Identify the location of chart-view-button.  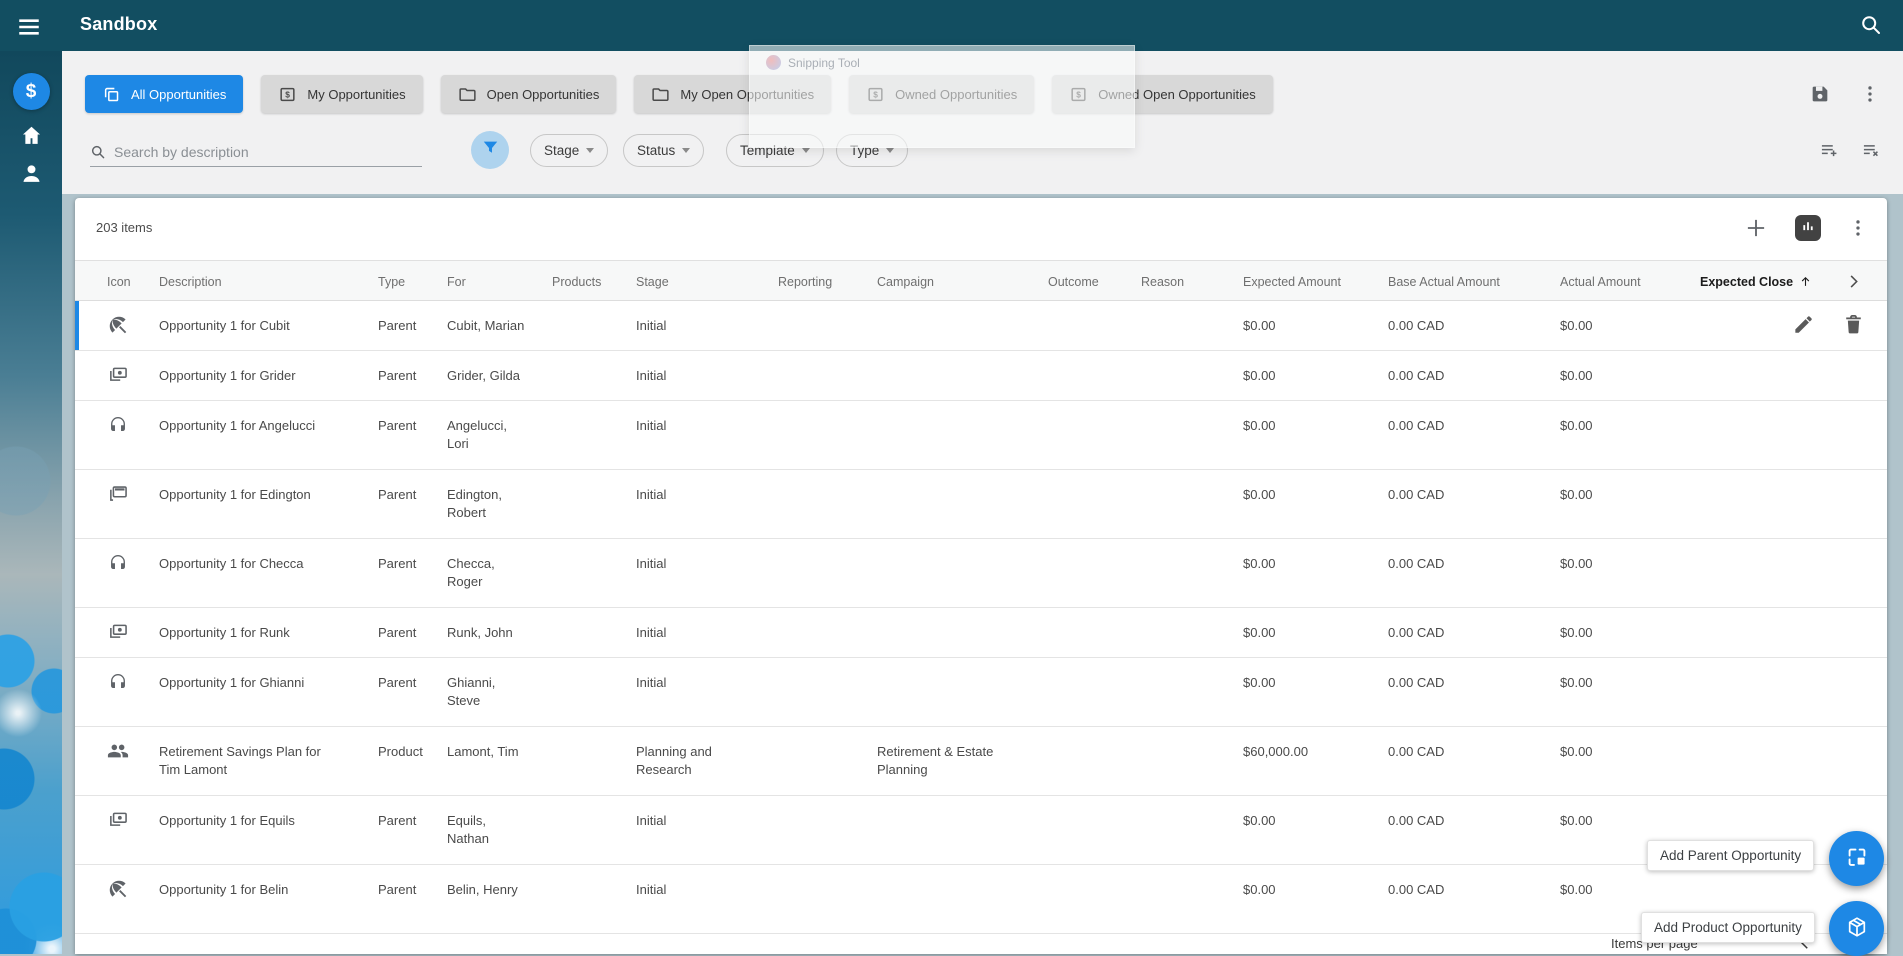
(1808, 228).